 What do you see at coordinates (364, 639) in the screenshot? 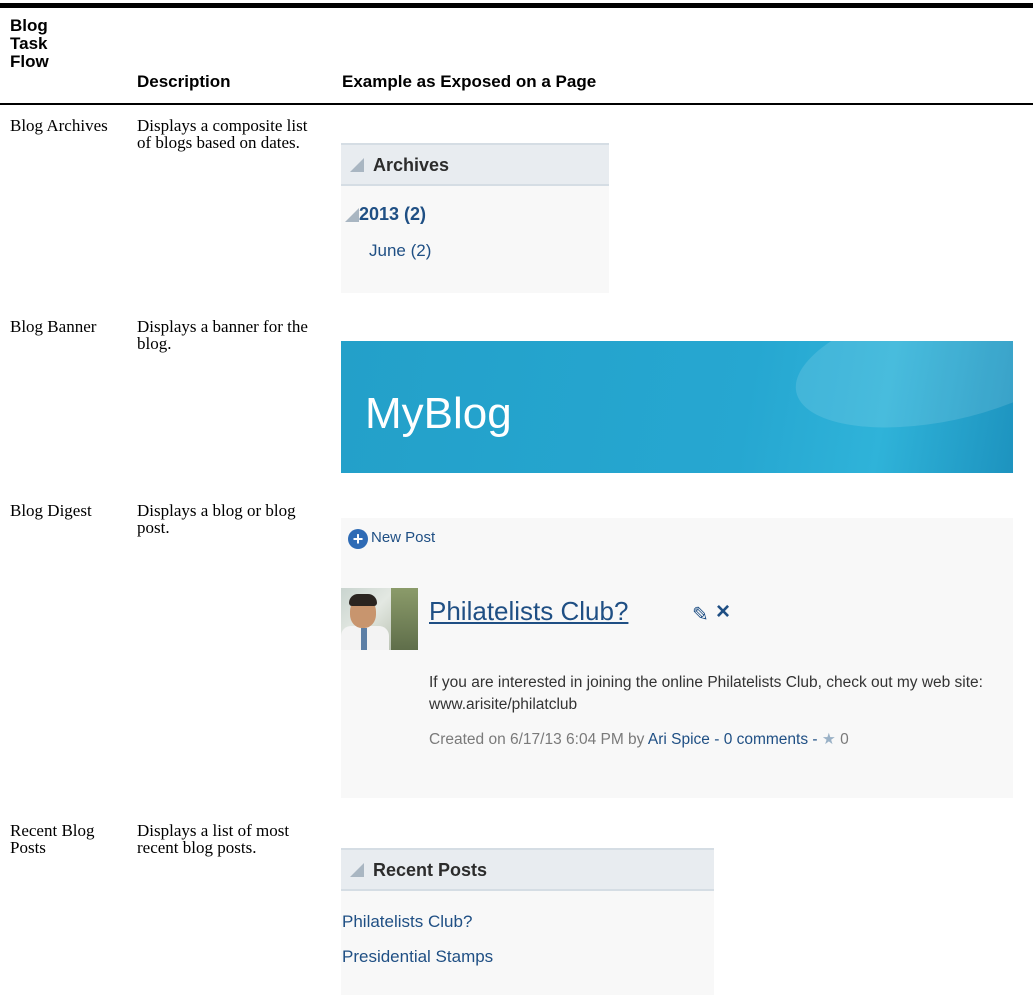
I see `avatar-tie` at bounding box center [364, 639].